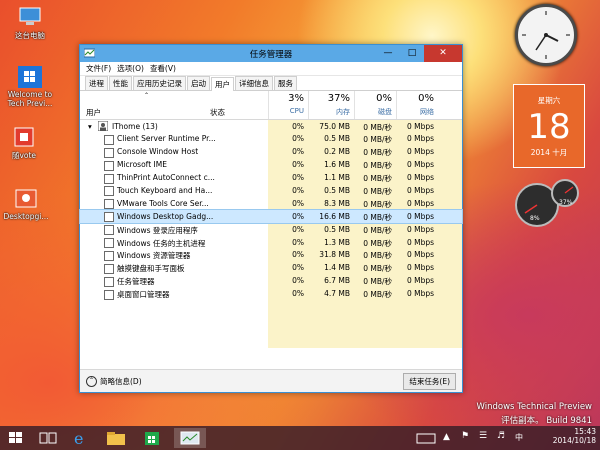 This screenshot has height=450, width=600. Describe the element at coordinates (24, 137) in the screenshot. I see `shortcut-icon` at that location.